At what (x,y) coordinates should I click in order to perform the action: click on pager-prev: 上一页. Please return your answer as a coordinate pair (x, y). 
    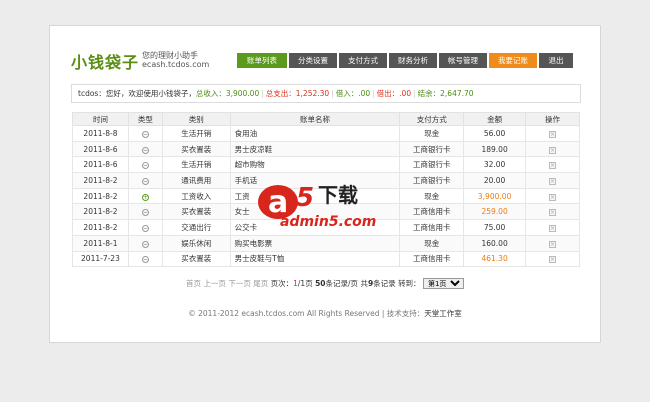
    Looking at the image, I should click on (214, 283).